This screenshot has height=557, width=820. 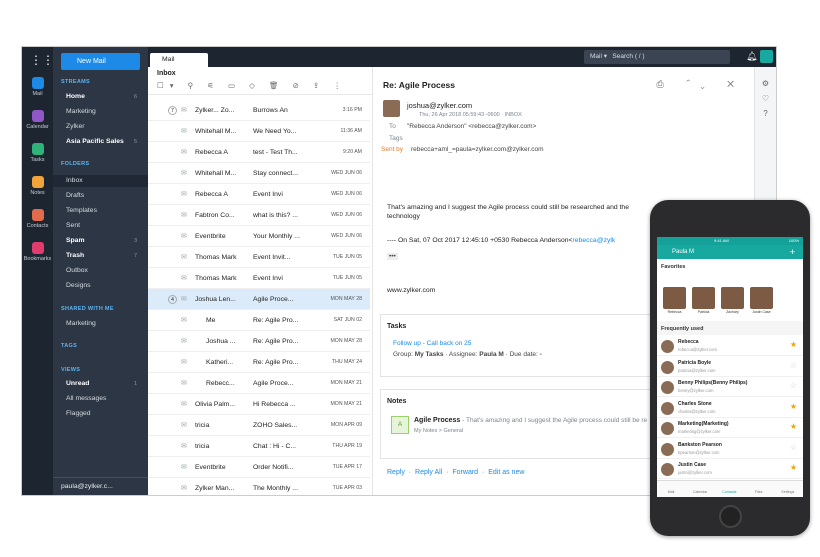 What do you see at coordinates (37, 127) in the screenshot?
I see `rail-label: Calendar` at bounding box center [37, 127].